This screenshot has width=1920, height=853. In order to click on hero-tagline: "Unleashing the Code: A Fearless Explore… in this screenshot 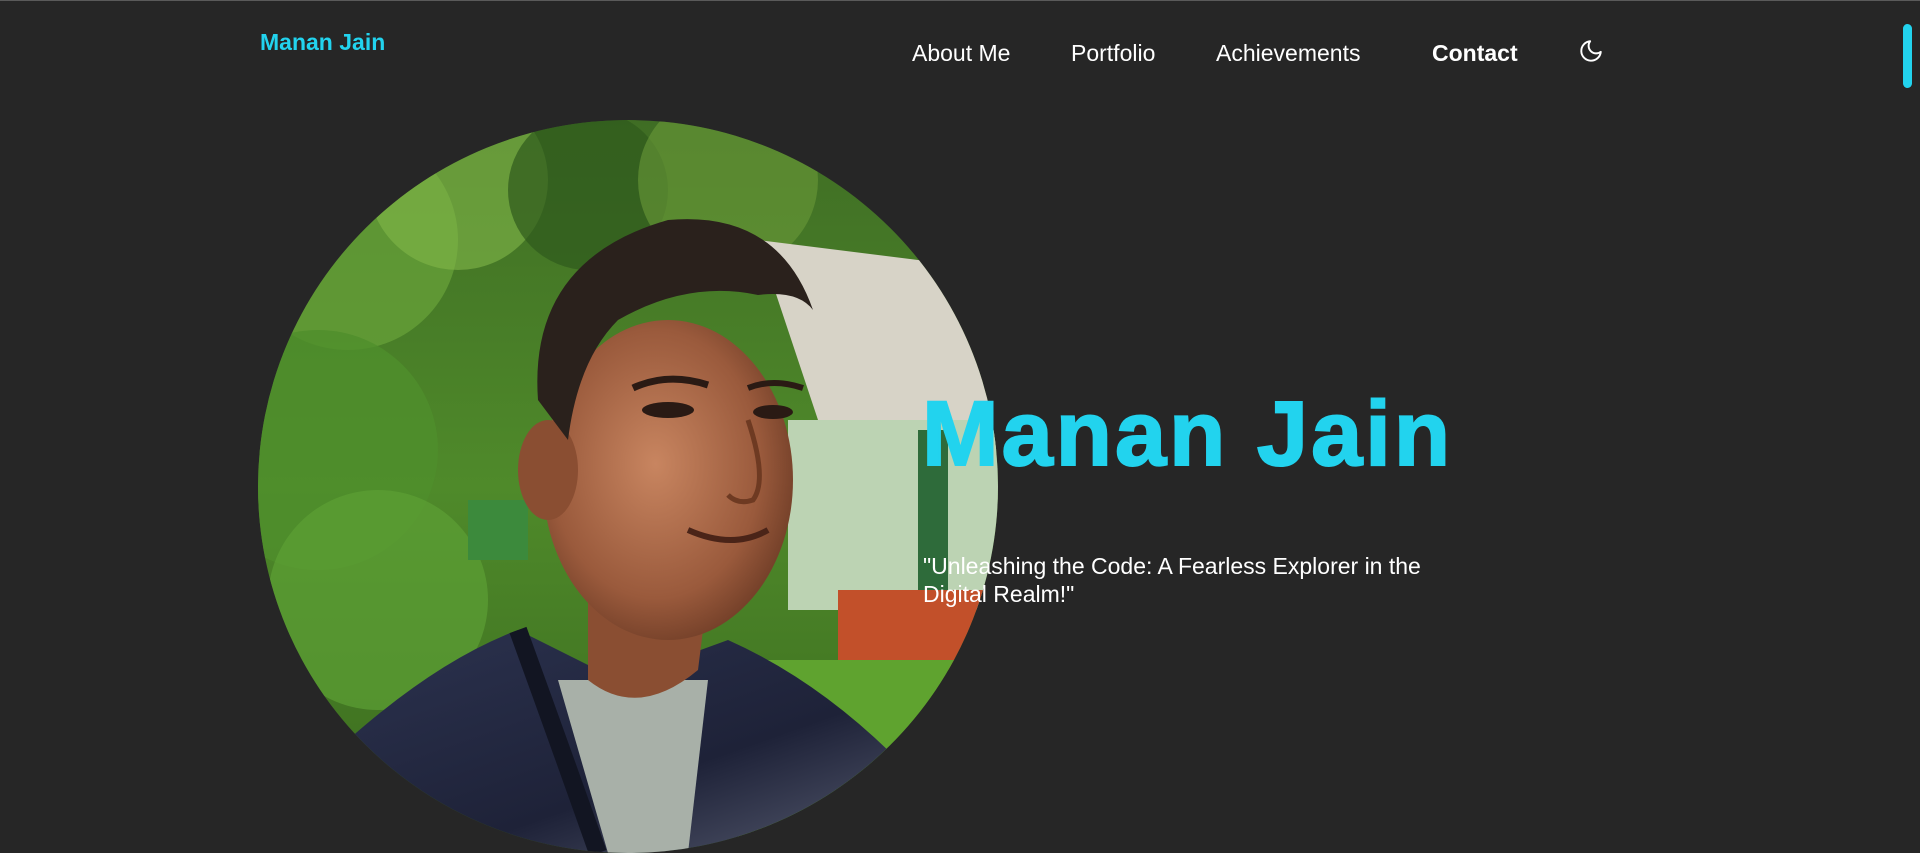, I will do `click(1172, 580)`.